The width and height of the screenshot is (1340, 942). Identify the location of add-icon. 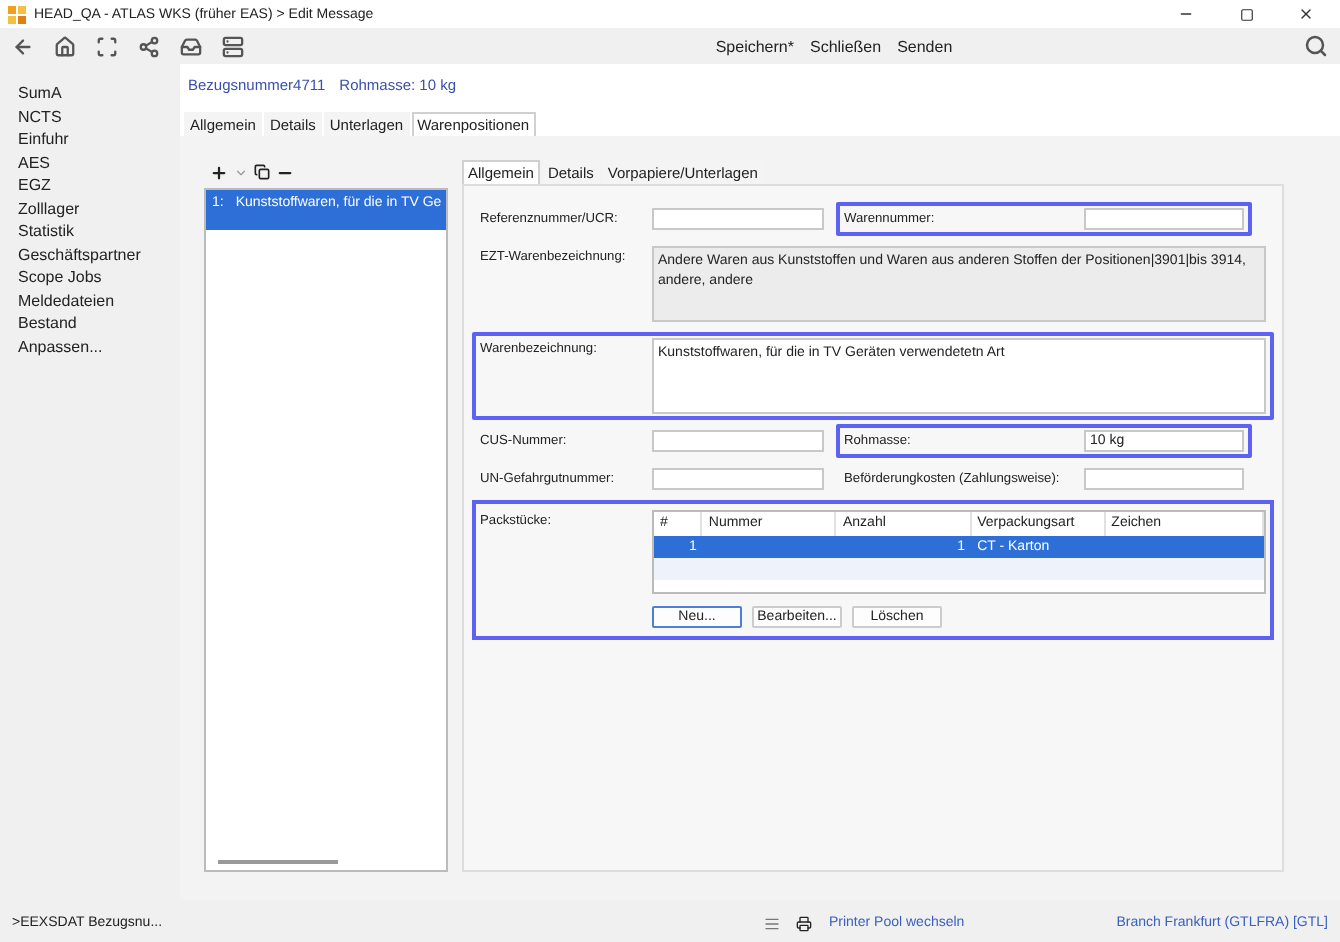
(219, 172).